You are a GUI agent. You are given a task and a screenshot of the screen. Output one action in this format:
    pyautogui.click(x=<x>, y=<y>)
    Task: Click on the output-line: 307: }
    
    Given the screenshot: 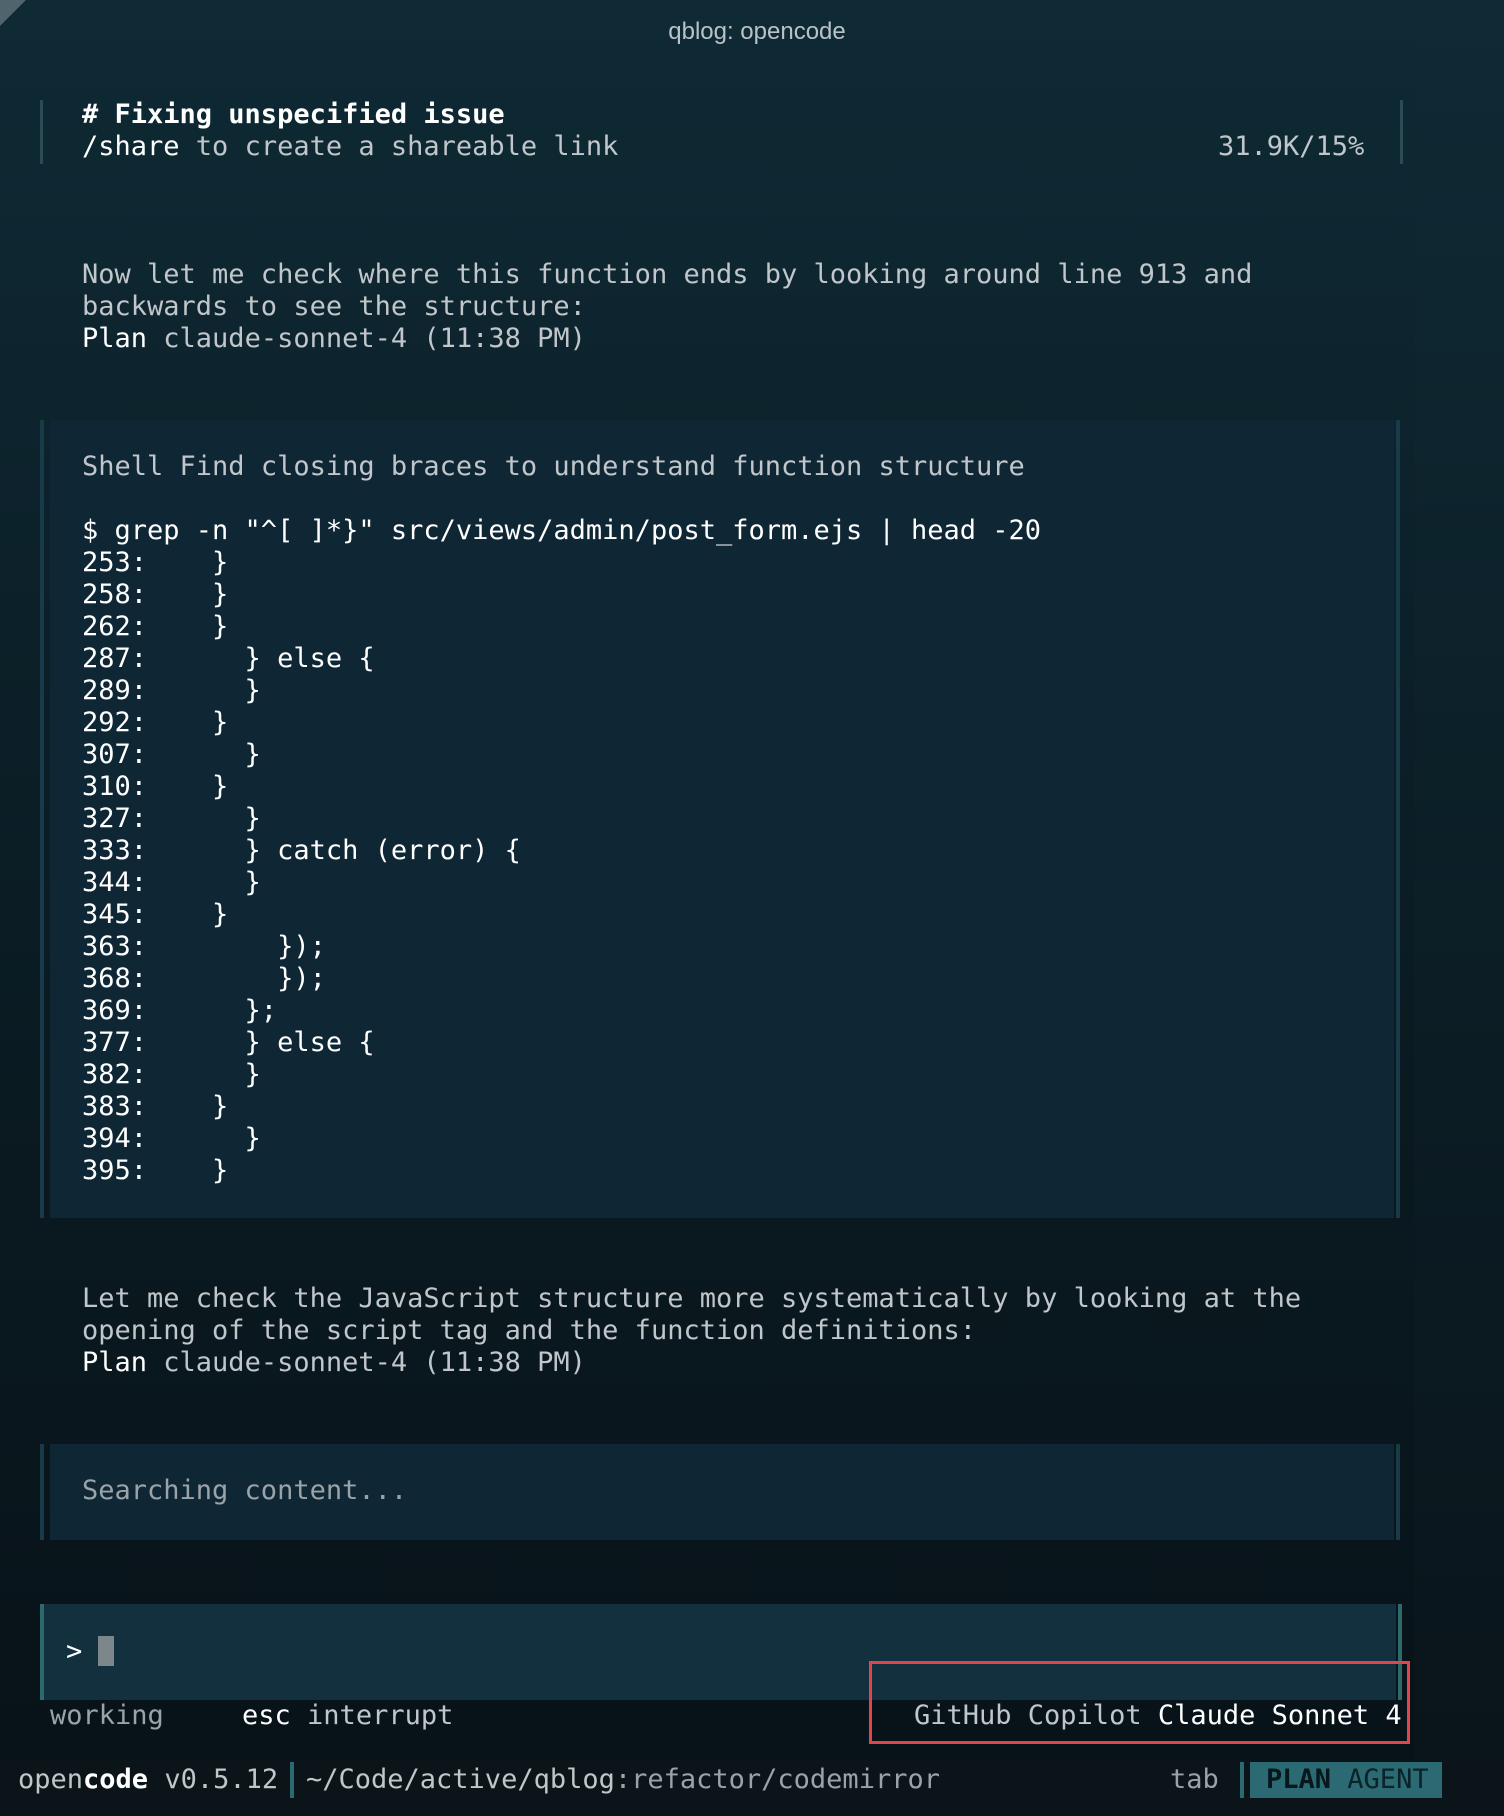 What is the action you would take?
    pyautogui.click(x=171, y=754)
    